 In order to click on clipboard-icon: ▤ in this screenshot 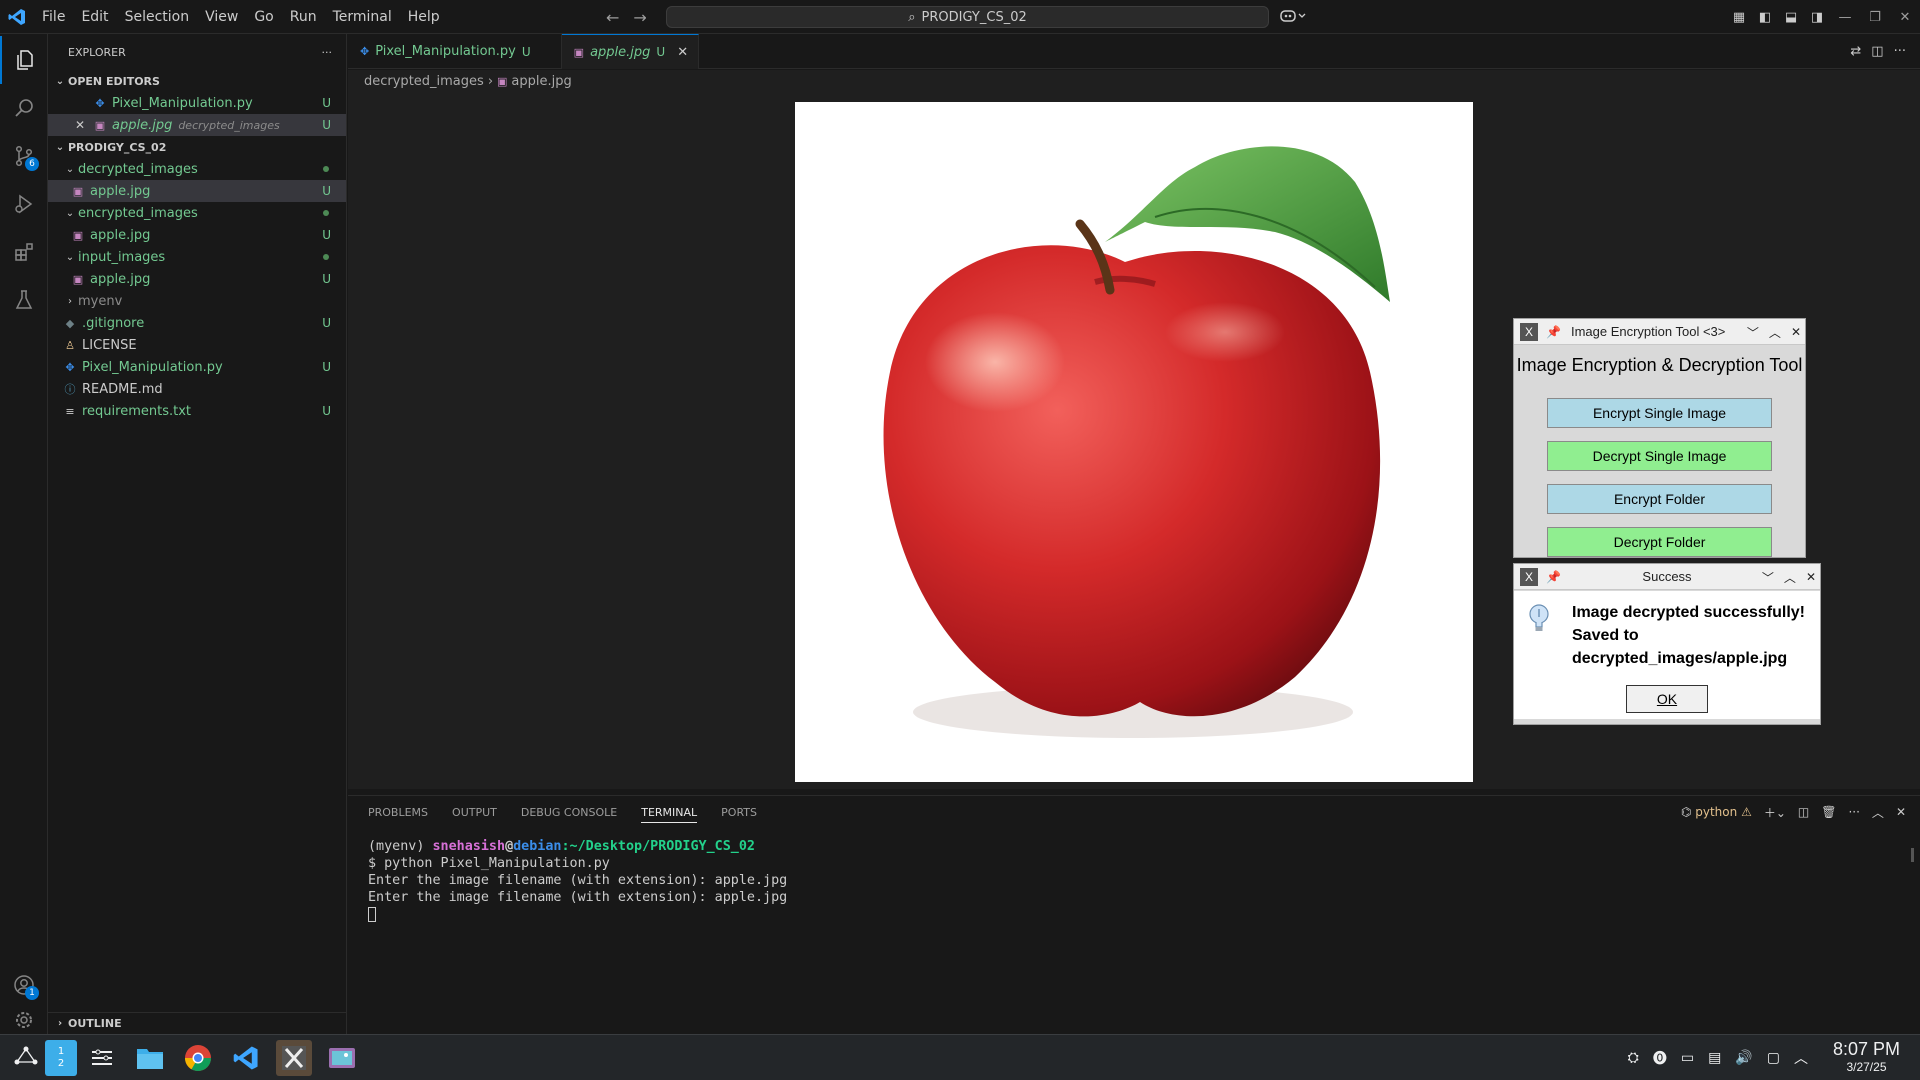, I will do `click(1714, 1058)`.